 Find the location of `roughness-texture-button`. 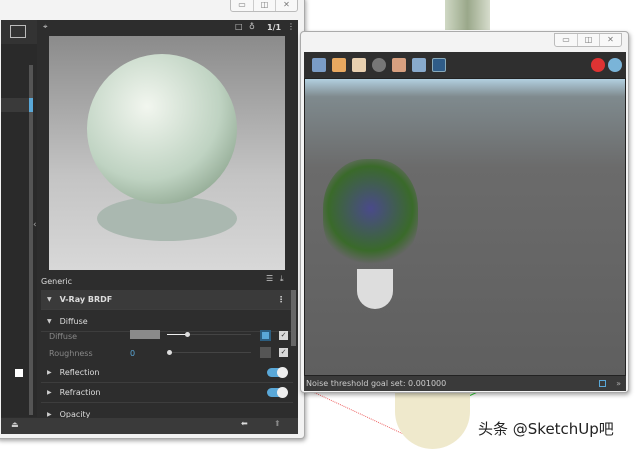

roughness-texture-button is located at coordinates (265, 352).